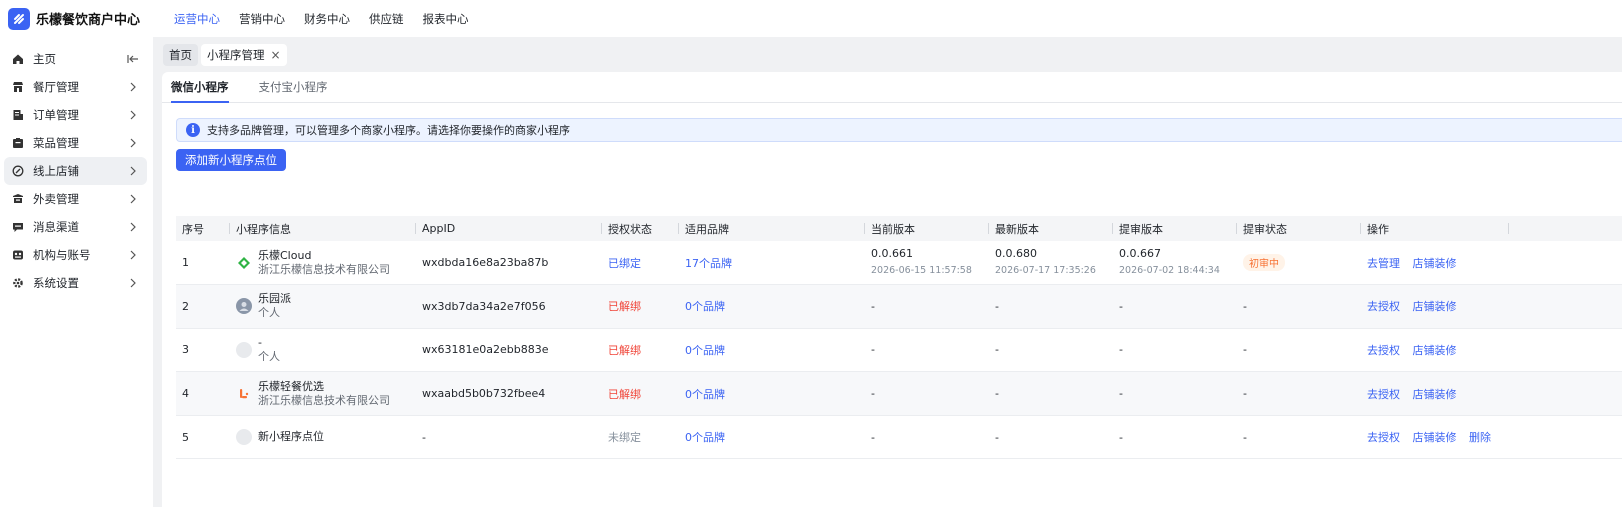 This screenshot has width=1622, height=507. Describe the element at coordinates (231, 160) in the screenshot. I see `add-miniprogram-button: 添加新小程序点位` at that location.